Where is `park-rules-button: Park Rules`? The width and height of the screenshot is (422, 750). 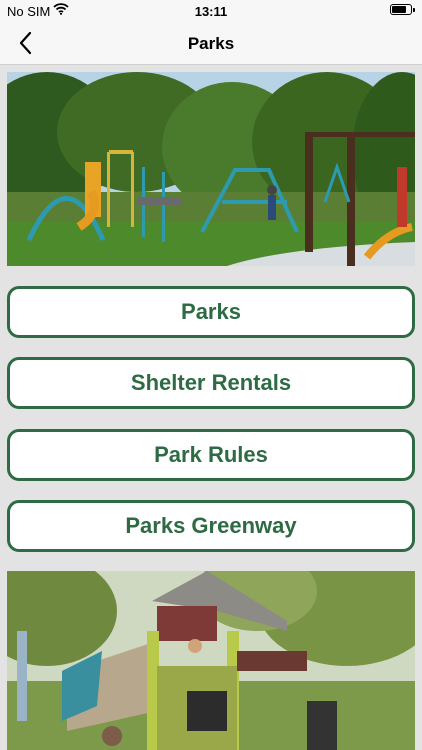
park-rules-button: Park Rules is located at coordinates (211, 455).